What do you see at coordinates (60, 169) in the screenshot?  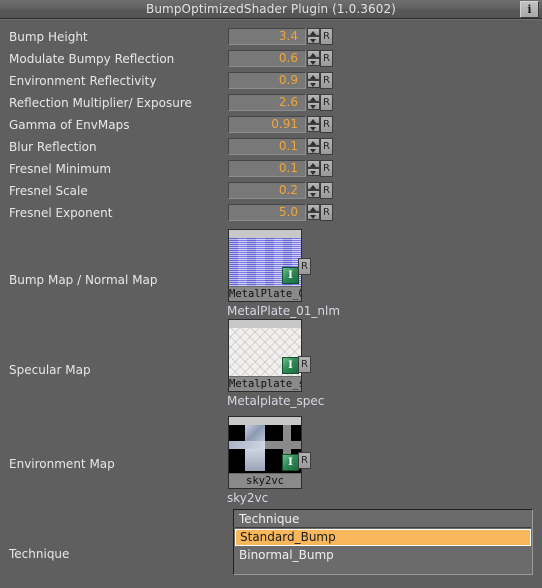 I see `param-label: Fresnel Minimum` at bounding box center [60, 169].